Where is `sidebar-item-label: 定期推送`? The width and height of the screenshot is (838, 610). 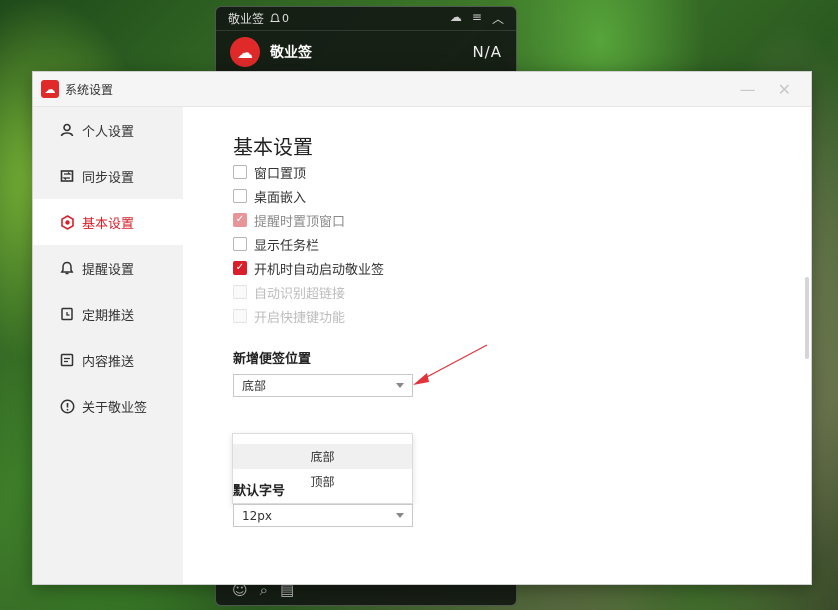 sidebar-item-label: 定期推送 is located at coordinates (108, 316).